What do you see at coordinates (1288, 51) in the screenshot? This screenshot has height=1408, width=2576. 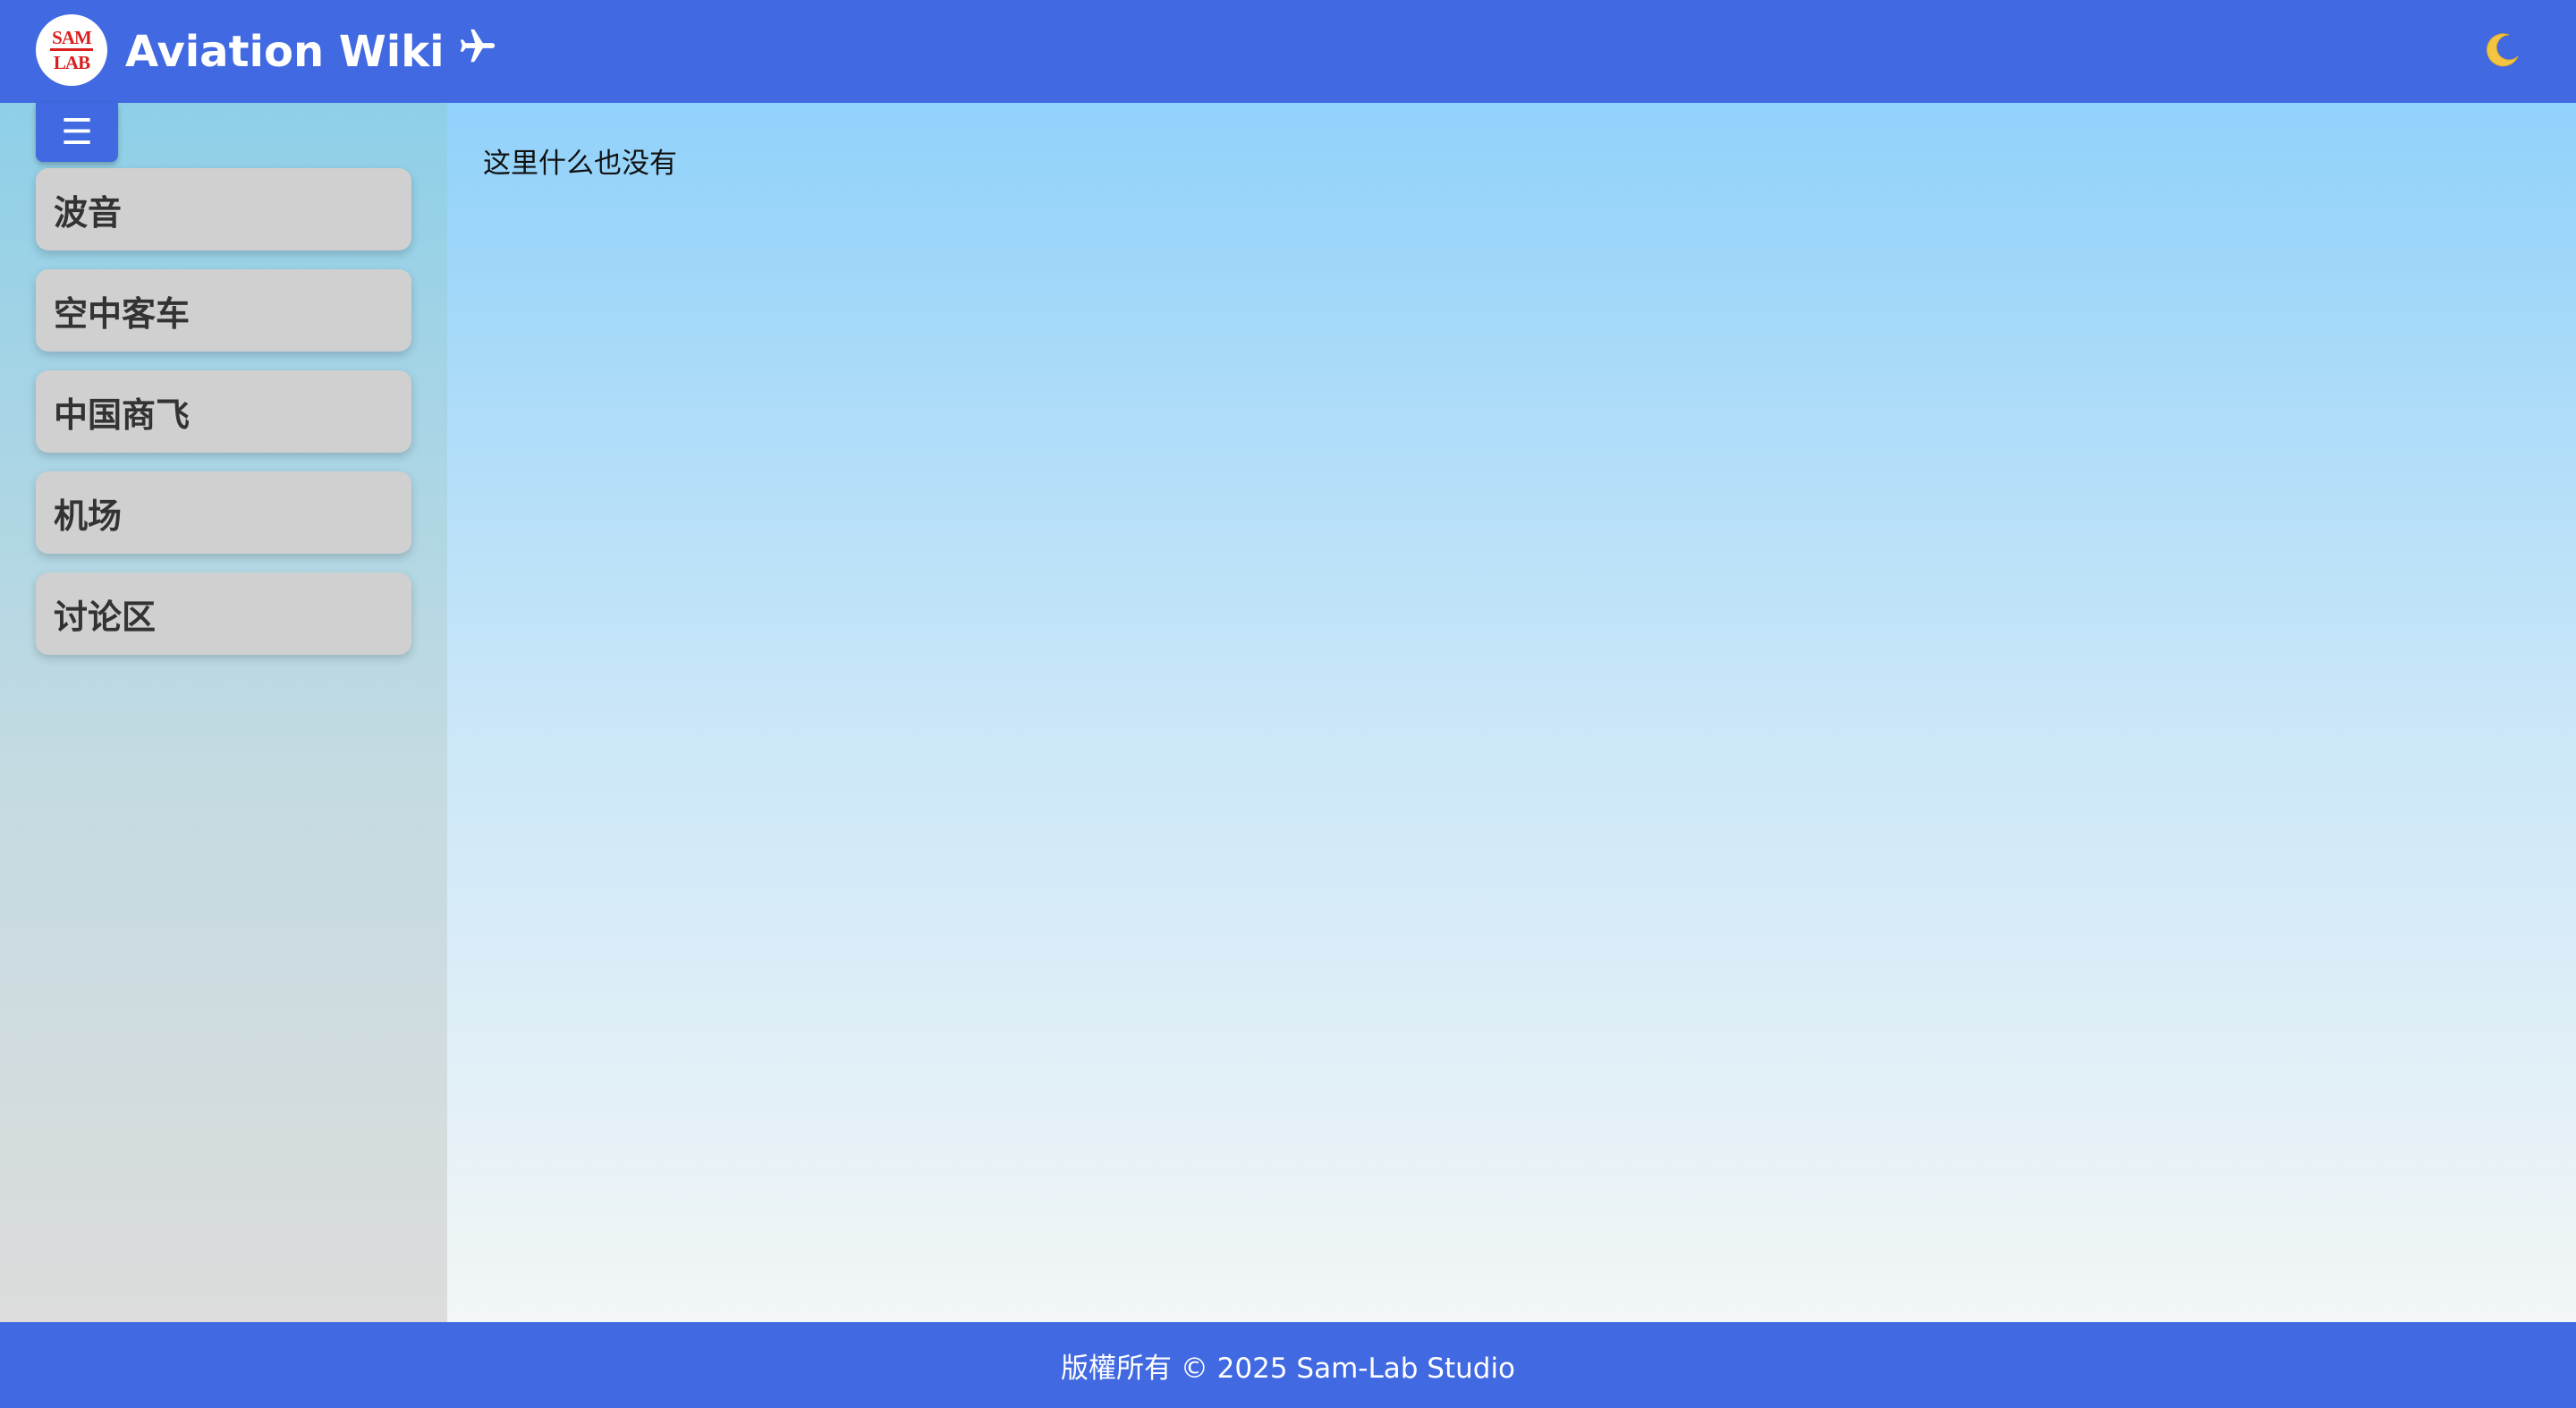 I see `top-header: SAM LAB Aviation Wiki` at bounding box center [1288, 51].